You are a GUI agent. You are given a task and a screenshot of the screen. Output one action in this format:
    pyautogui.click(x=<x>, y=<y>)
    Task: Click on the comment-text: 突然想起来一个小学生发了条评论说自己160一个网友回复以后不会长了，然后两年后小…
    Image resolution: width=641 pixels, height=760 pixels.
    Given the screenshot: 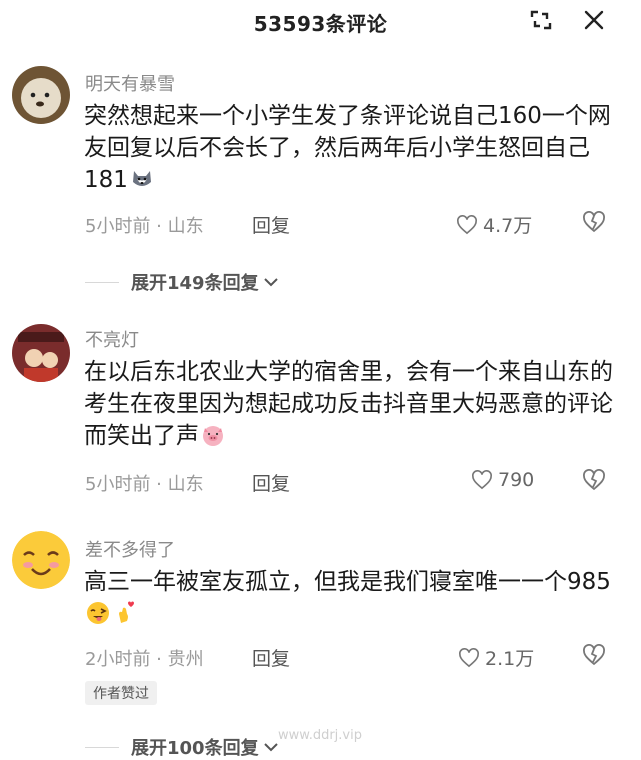 What is the action you would take?
    pyautogui.click(x=347, y=148)
    